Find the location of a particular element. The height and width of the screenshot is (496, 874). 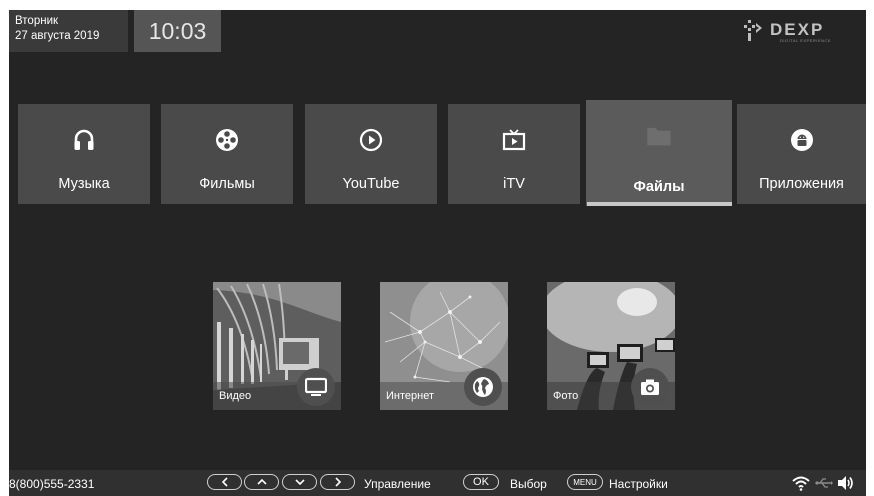

dexp-logo-icon: DEXP DIGITAL EXPERIENCE is located at coordinates (787, 31).